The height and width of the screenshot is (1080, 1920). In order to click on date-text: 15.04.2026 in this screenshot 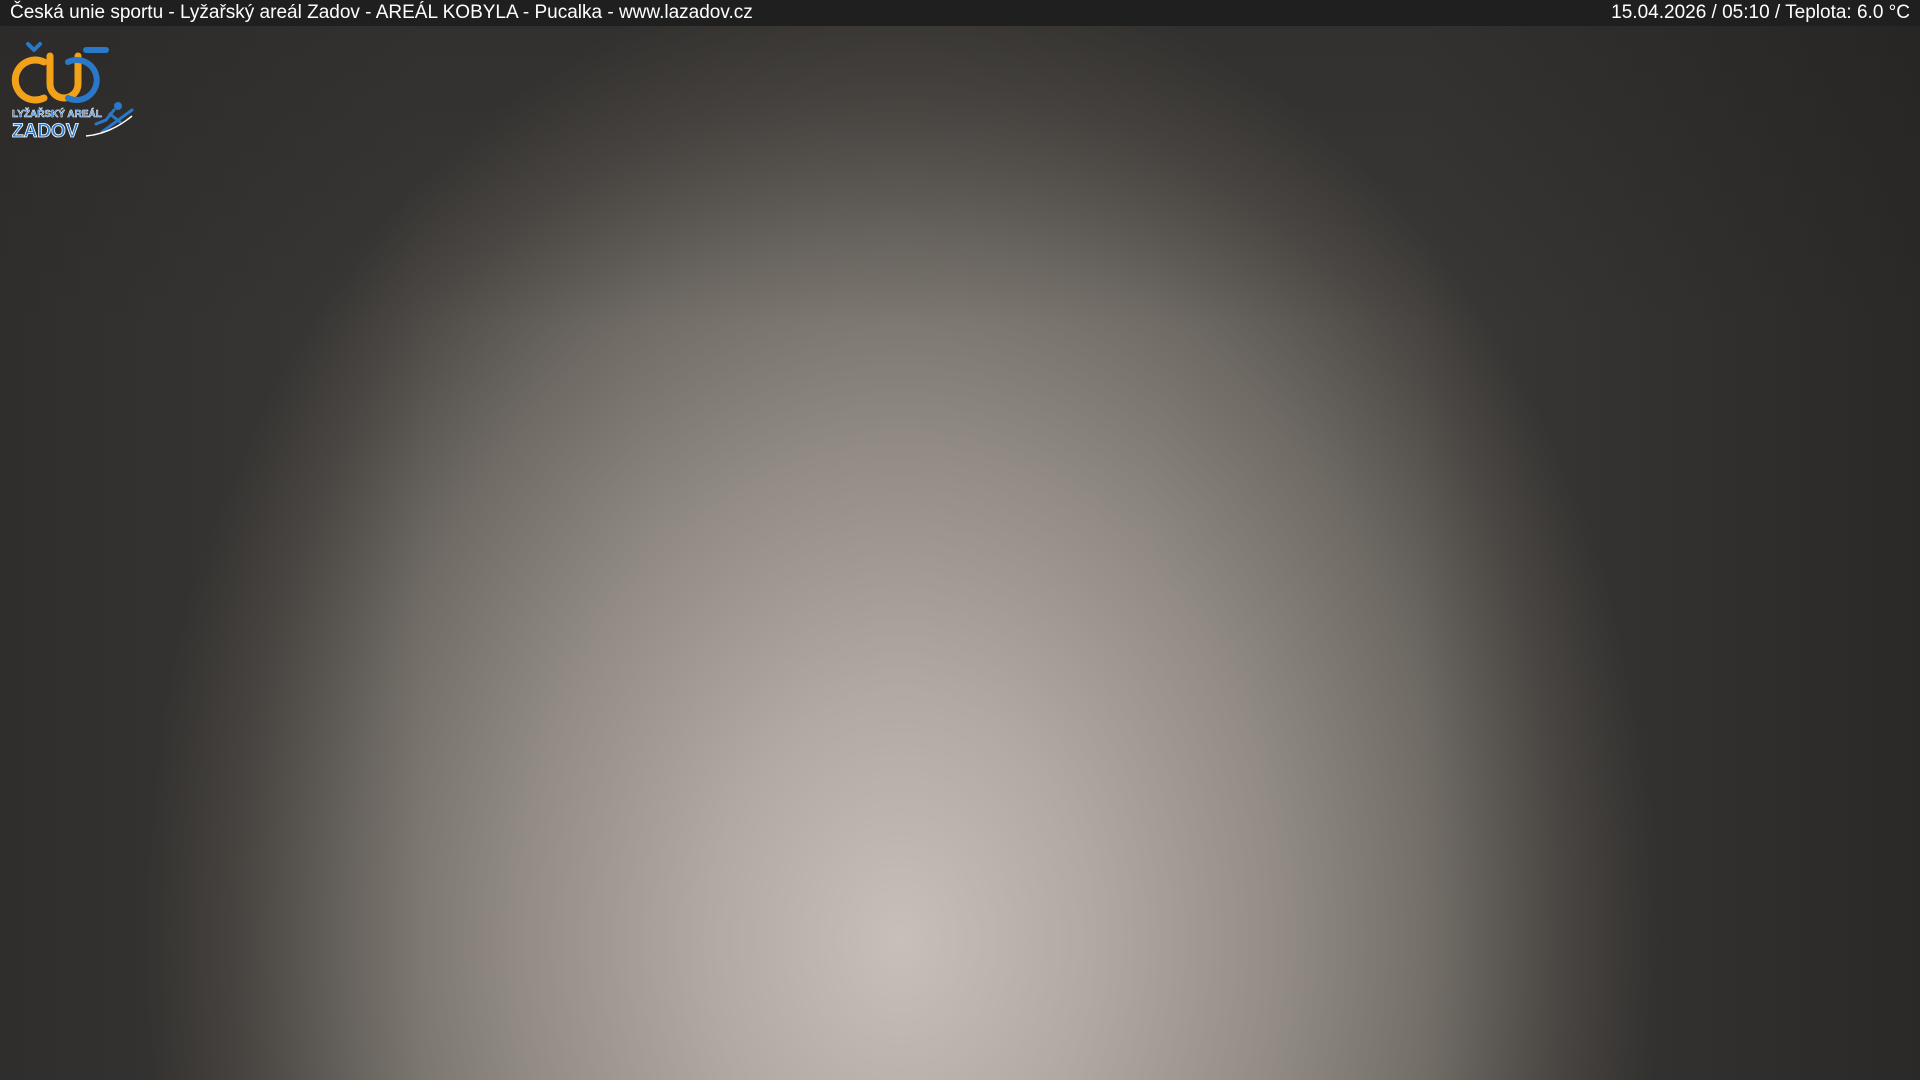, I will do `click(1659, 12)`.